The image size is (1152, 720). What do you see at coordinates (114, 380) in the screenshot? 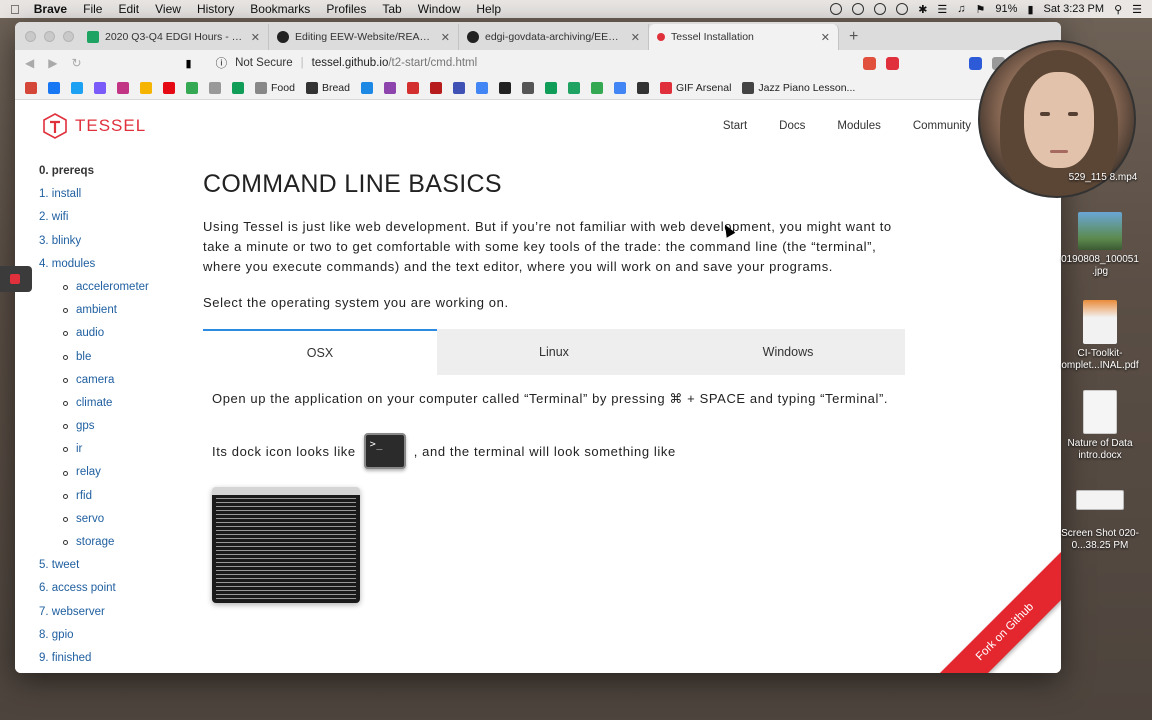
I see `sidebar-subitem: camera` at bounding box center [114, 380].